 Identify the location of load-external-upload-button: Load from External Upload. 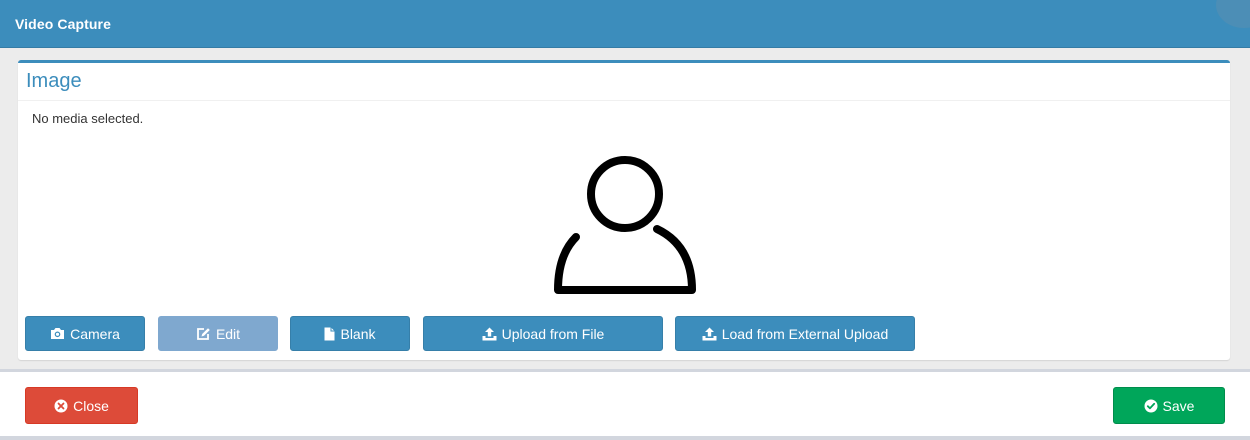
(795, 333).